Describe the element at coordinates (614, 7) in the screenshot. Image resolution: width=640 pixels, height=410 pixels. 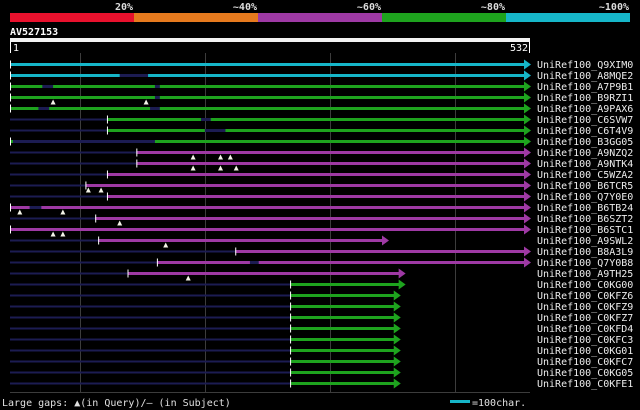
I see `legend-label: ~100%` at that location.